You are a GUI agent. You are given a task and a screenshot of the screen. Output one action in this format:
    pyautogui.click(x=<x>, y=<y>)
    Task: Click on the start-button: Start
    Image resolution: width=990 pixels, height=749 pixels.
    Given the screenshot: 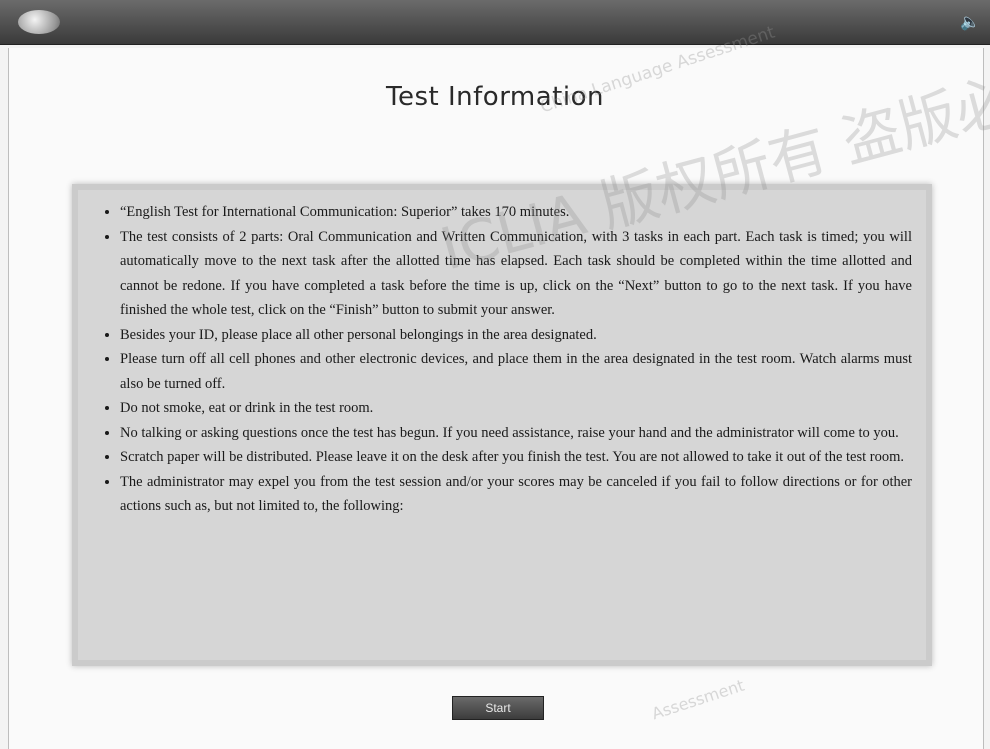 What is the action you would take?
    pyautogui.click(x=498, y=708)
    